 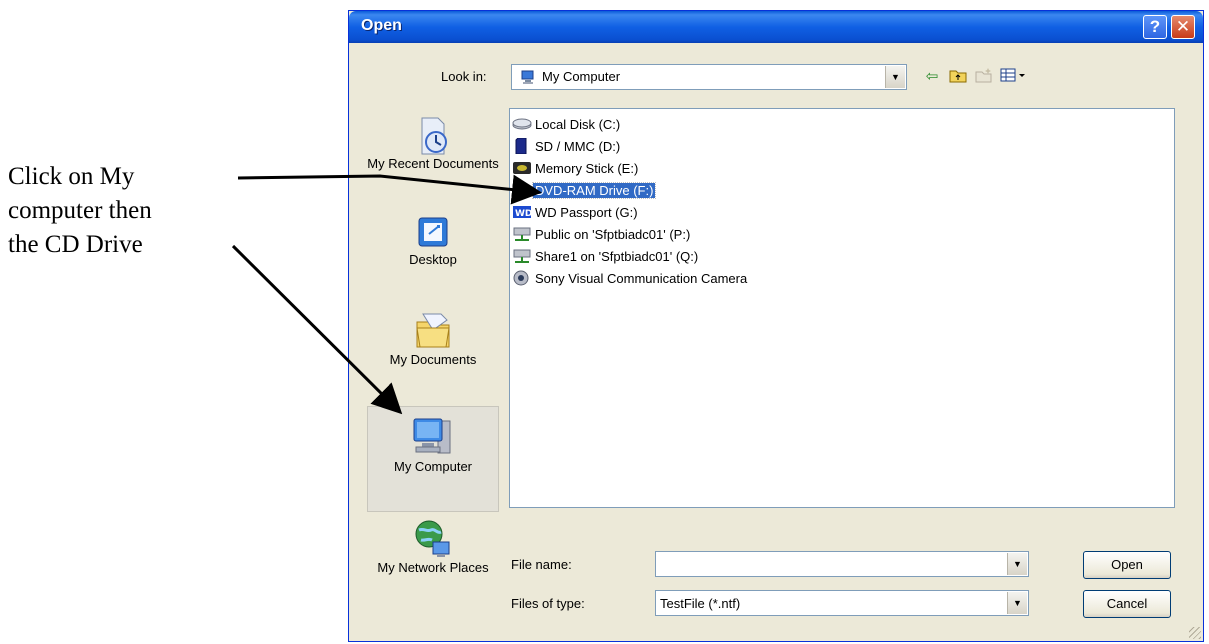 What do you see at coordinates (389, 189) in the screenshot?
I see `arrow-to-dvd-drive` at bounding box center [389, 189].